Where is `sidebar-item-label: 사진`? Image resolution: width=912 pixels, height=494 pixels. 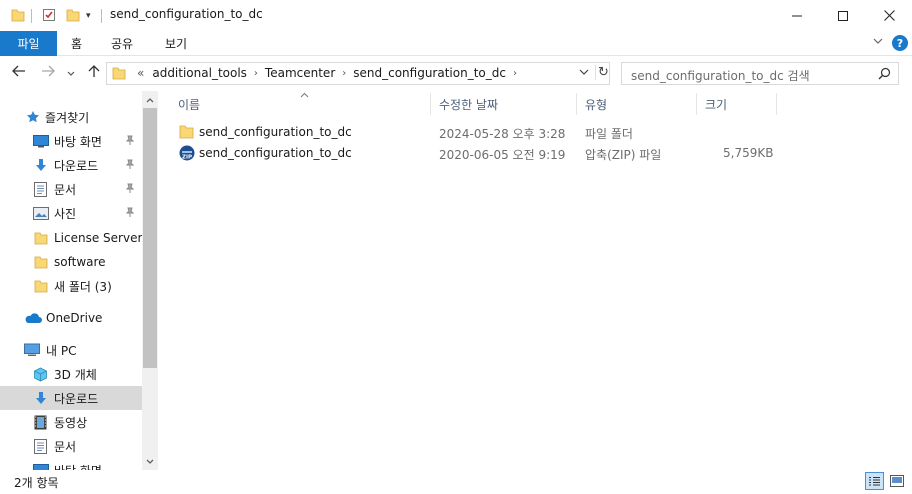 sidebar-item-label: 사진 is located at coordinates (65, 213).